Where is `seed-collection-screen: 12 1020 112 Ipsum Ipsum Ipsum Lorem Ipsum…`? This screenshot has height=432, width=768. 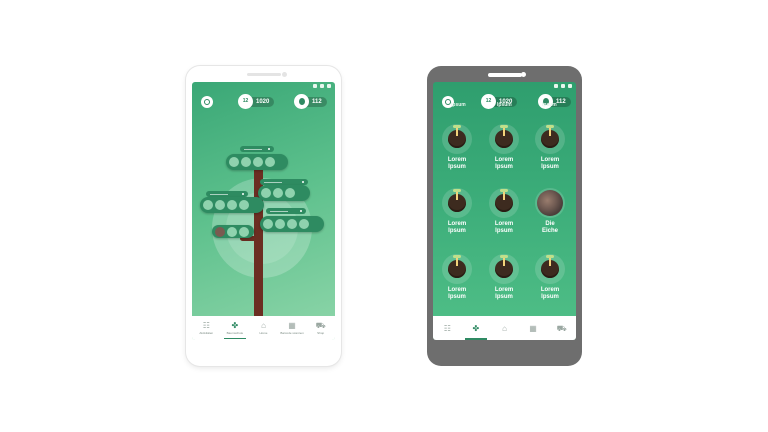 seed-collection-screen: 12 1020 112 Ipsum Ipsum Ipsum Lorem Ipsum… is located at coordinates (504, 211).